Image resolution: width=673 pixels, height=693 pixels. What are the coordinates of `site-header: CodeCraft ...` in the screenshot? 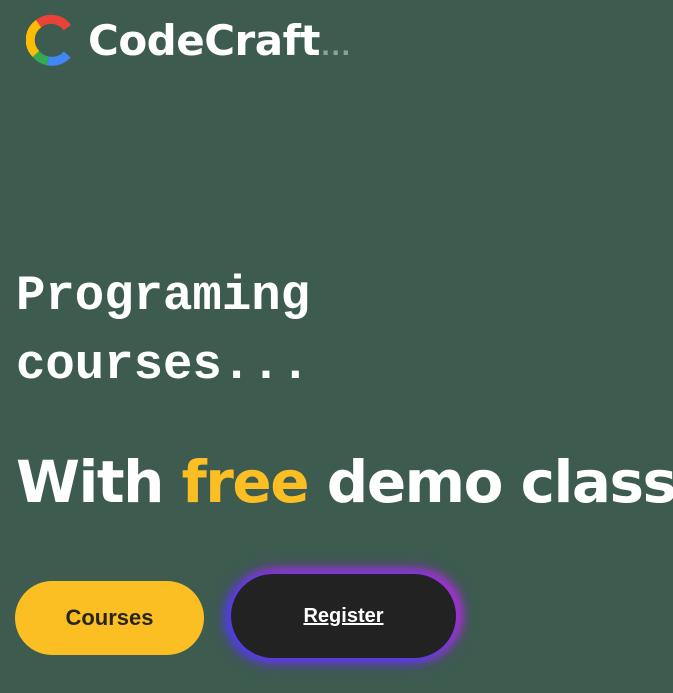 It's located at (188, 41).